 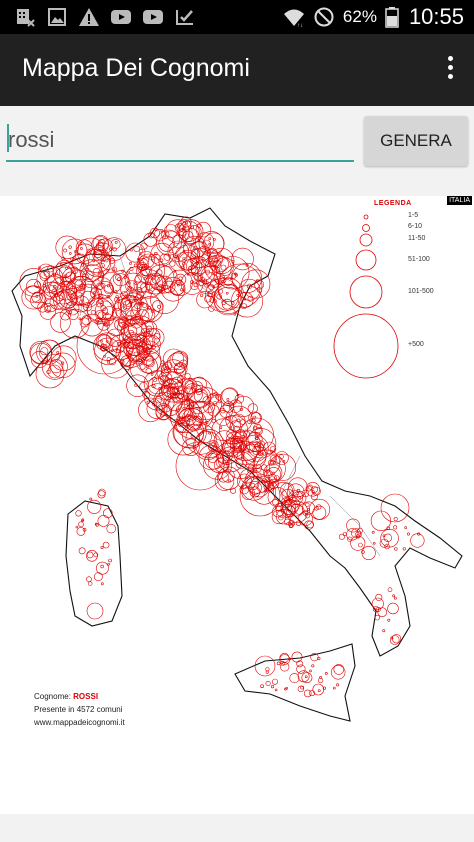 What do you see at coordinates (324, 17) in the screenshot?
I see `do-not-disturb-icon` at bounding box center [324, 17].